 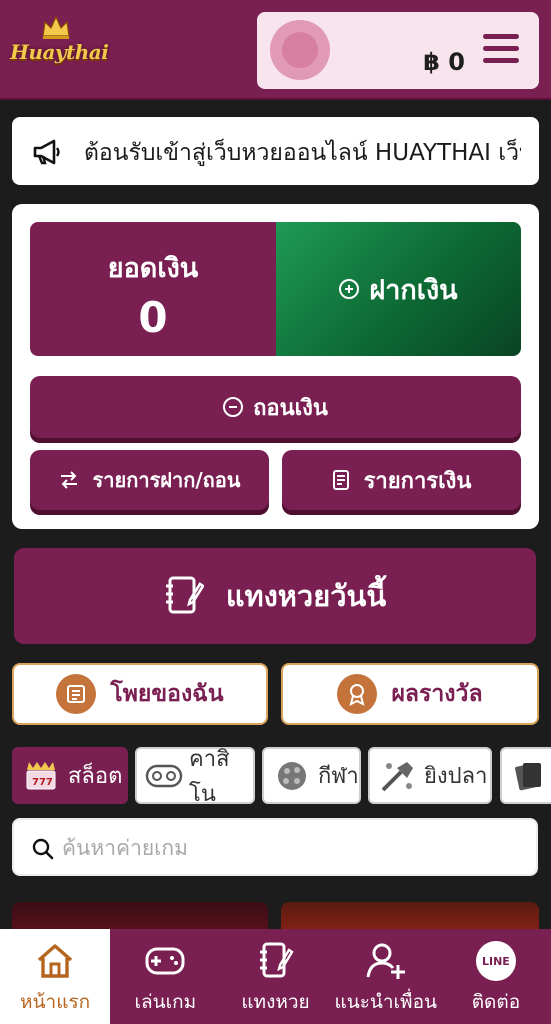 I want to click on category-label: กีฬา, so click(x=338, y=776).